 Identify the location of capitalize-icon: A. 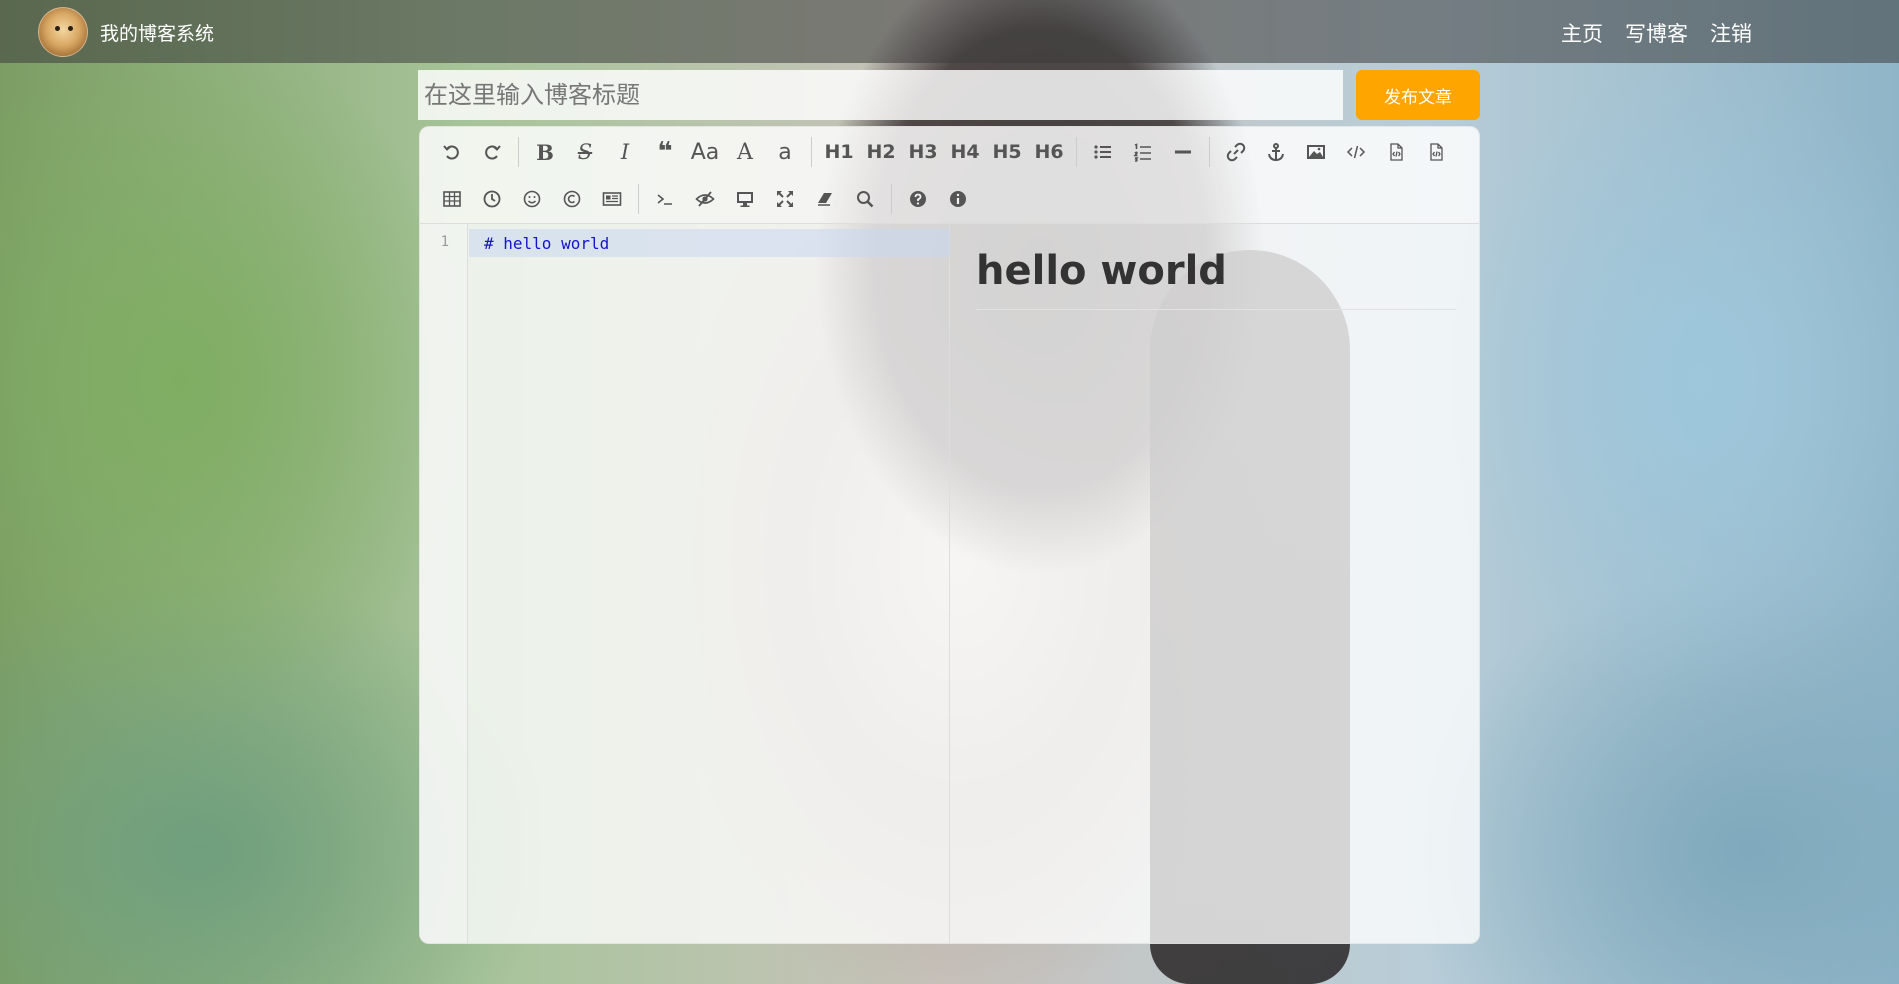
(745, 152).